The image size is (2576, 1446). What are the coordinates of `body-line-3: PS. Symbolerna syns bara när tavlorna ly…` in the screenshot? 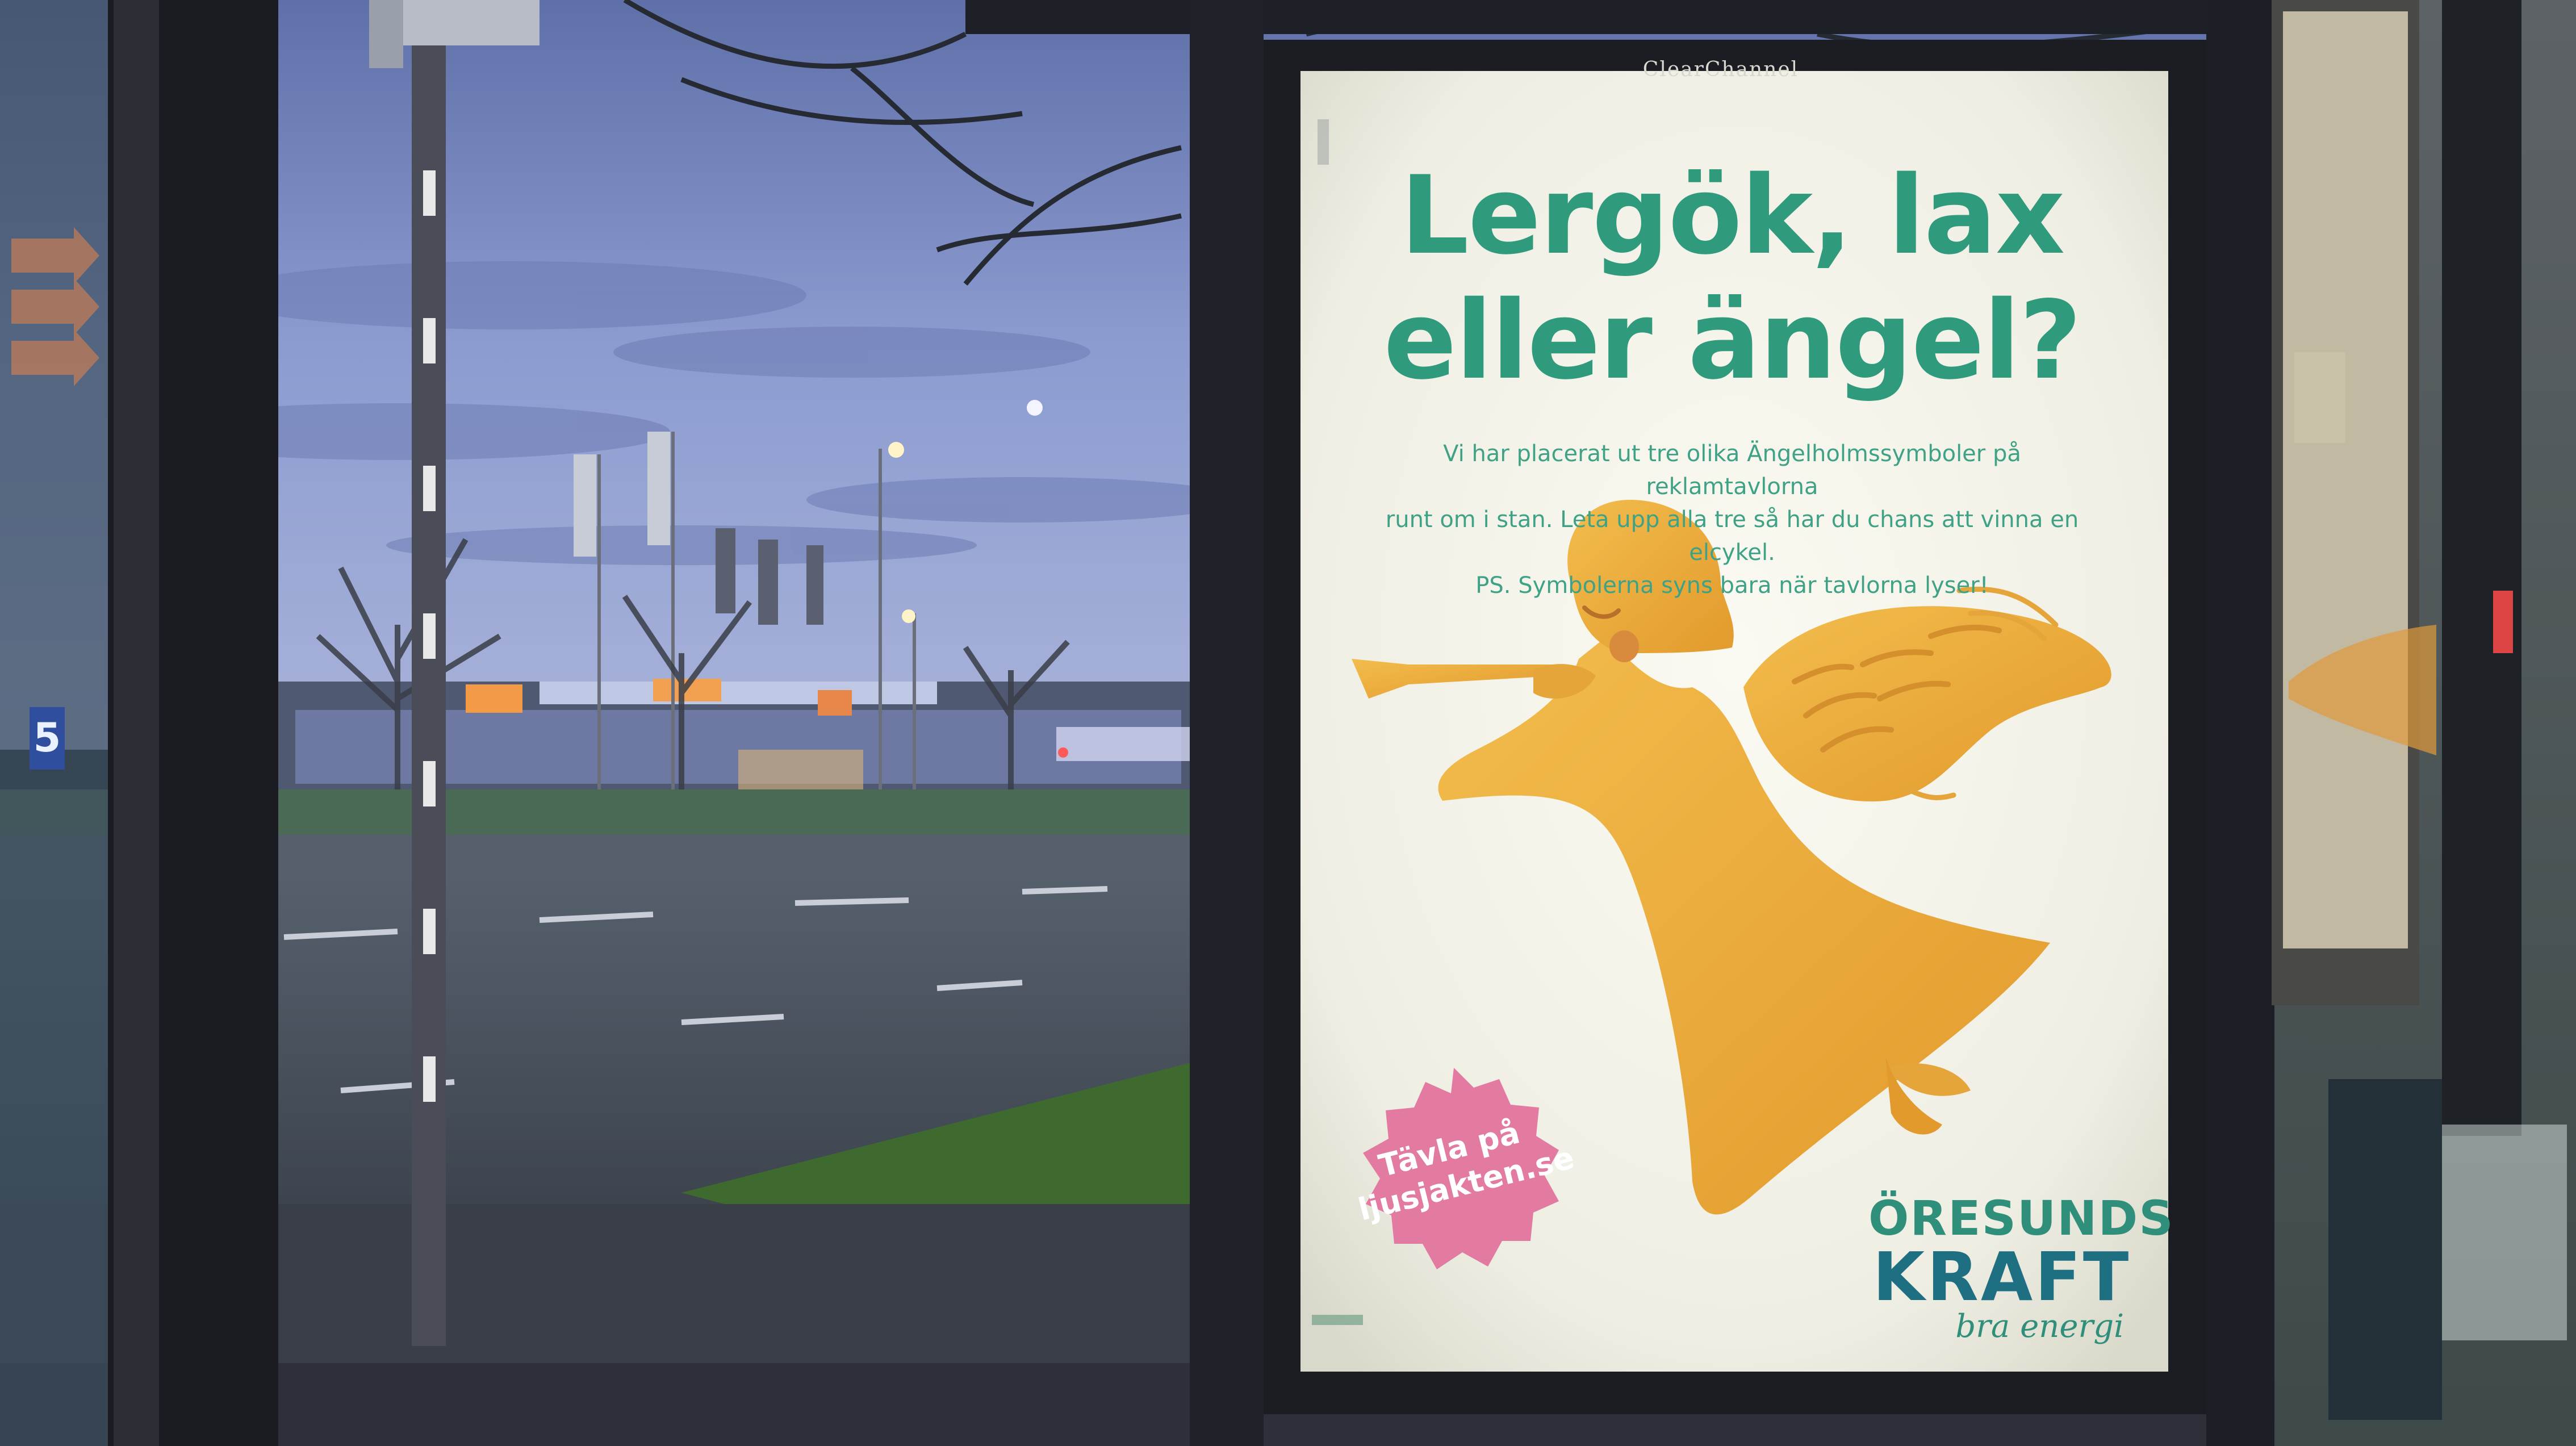 It's located at (1732, 585).